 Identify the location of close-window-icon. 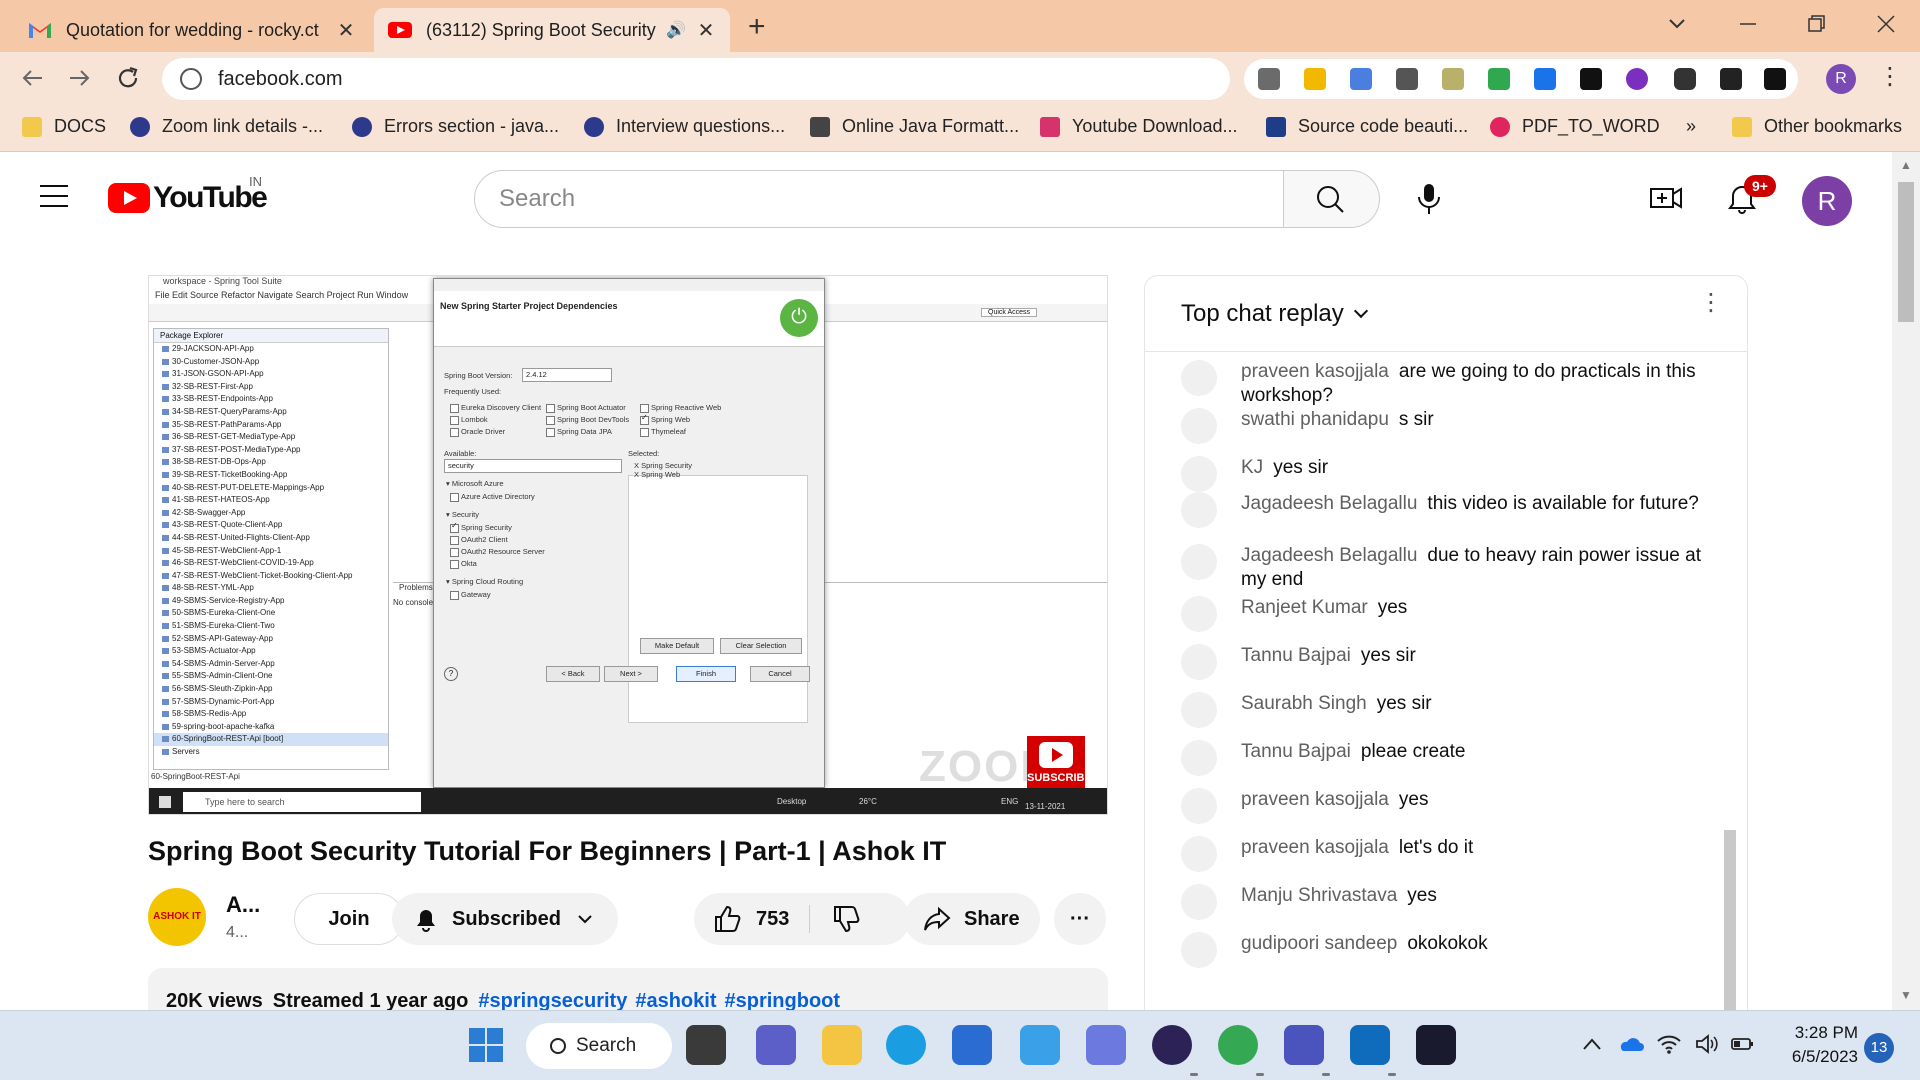
(1886, 24).